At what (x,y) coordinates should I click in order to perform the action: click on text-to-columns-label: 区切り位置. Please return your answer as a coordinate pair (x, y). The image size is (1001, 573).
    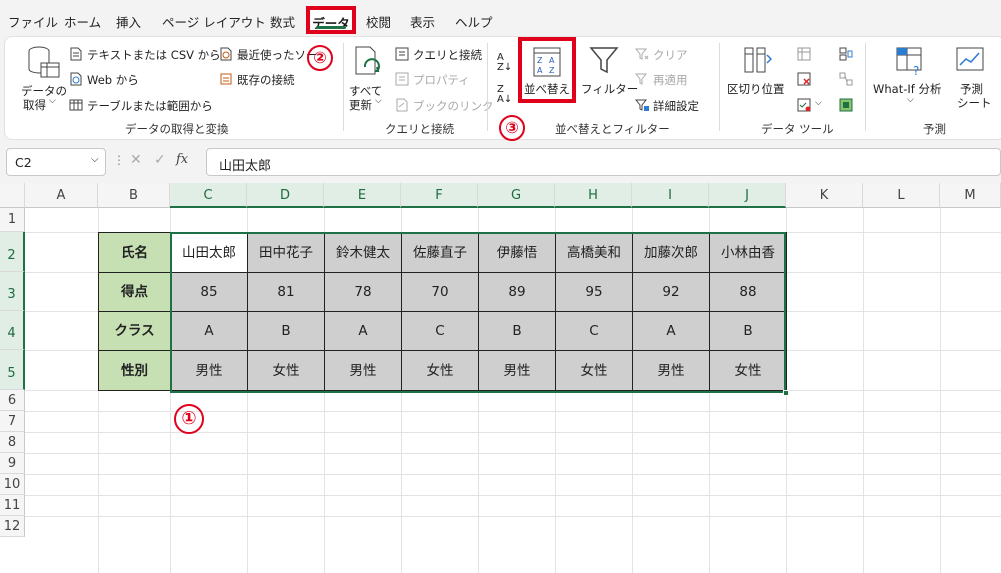
    Looking at the image, I should click on (756, 89).